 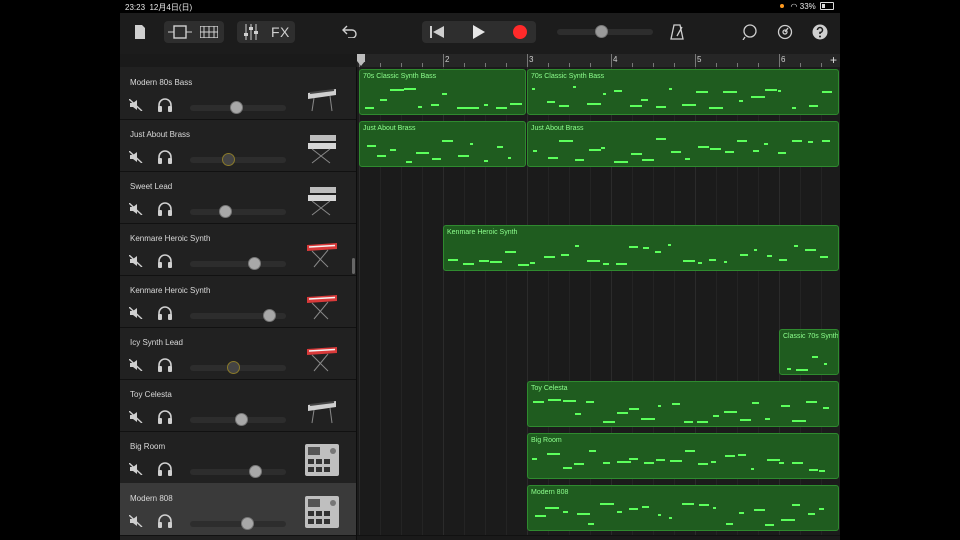 What do you see at coordinates (209, 32) in the screenshot?
I see `tracks-grid-icon` at bounding box center [209, 32].